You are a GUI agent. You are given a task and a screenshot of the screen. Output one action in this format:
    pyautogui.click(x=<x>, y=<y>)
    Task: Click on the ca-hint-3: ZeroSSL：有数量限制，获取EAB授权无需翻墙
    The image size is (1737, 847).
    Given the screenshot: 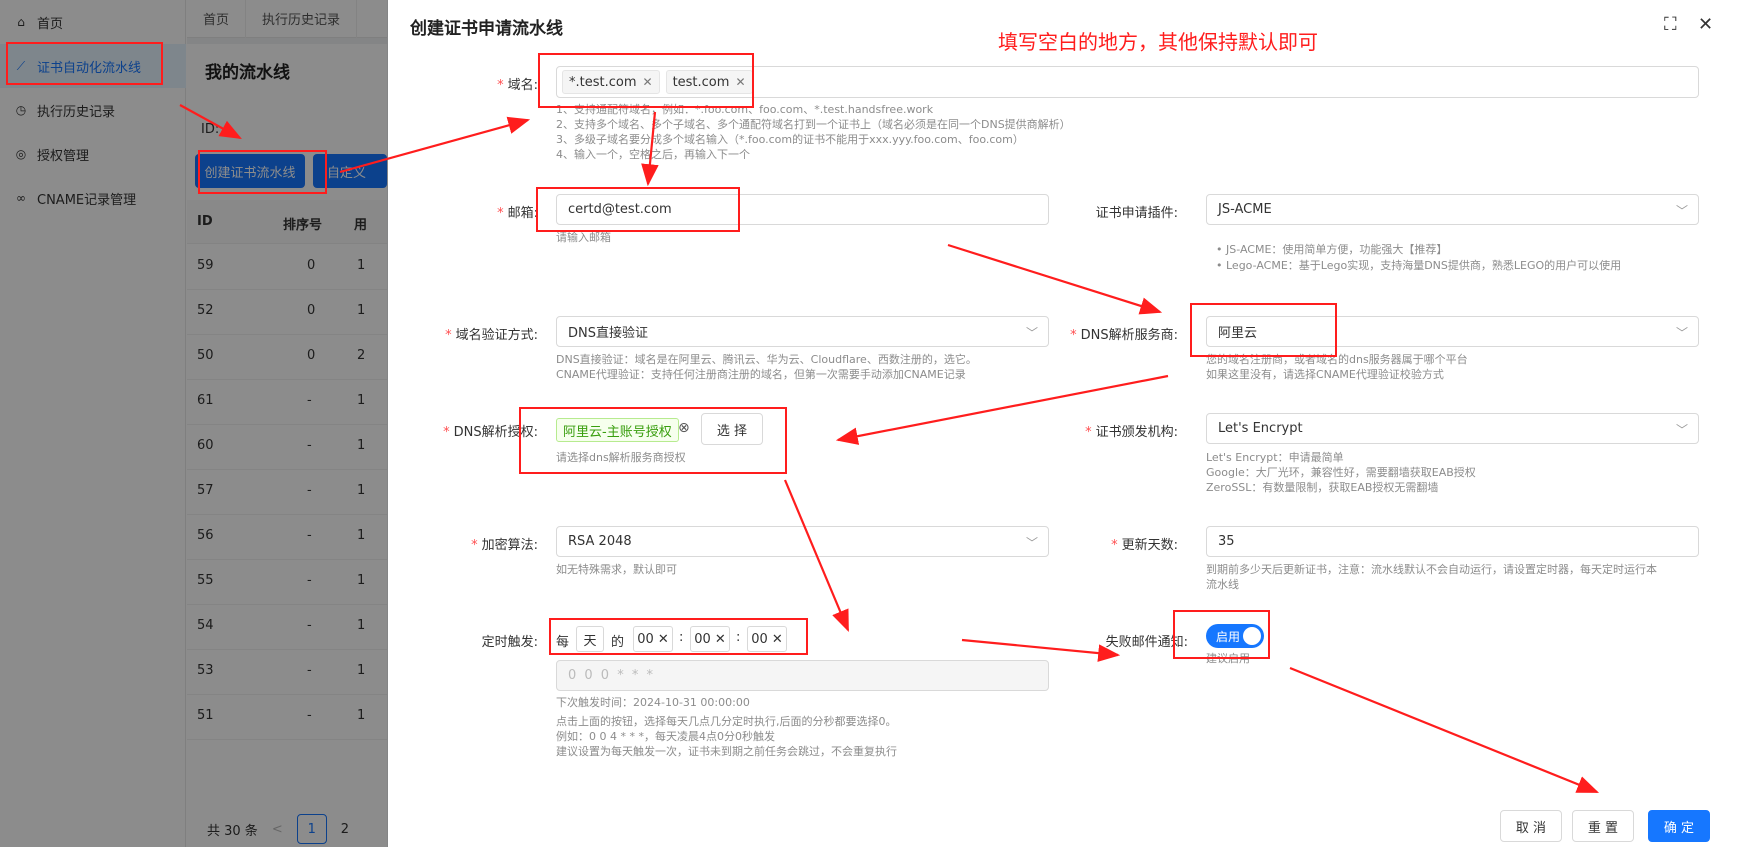 What is the action you would take?
    pyautogui.click(x=1322, y=487)
    